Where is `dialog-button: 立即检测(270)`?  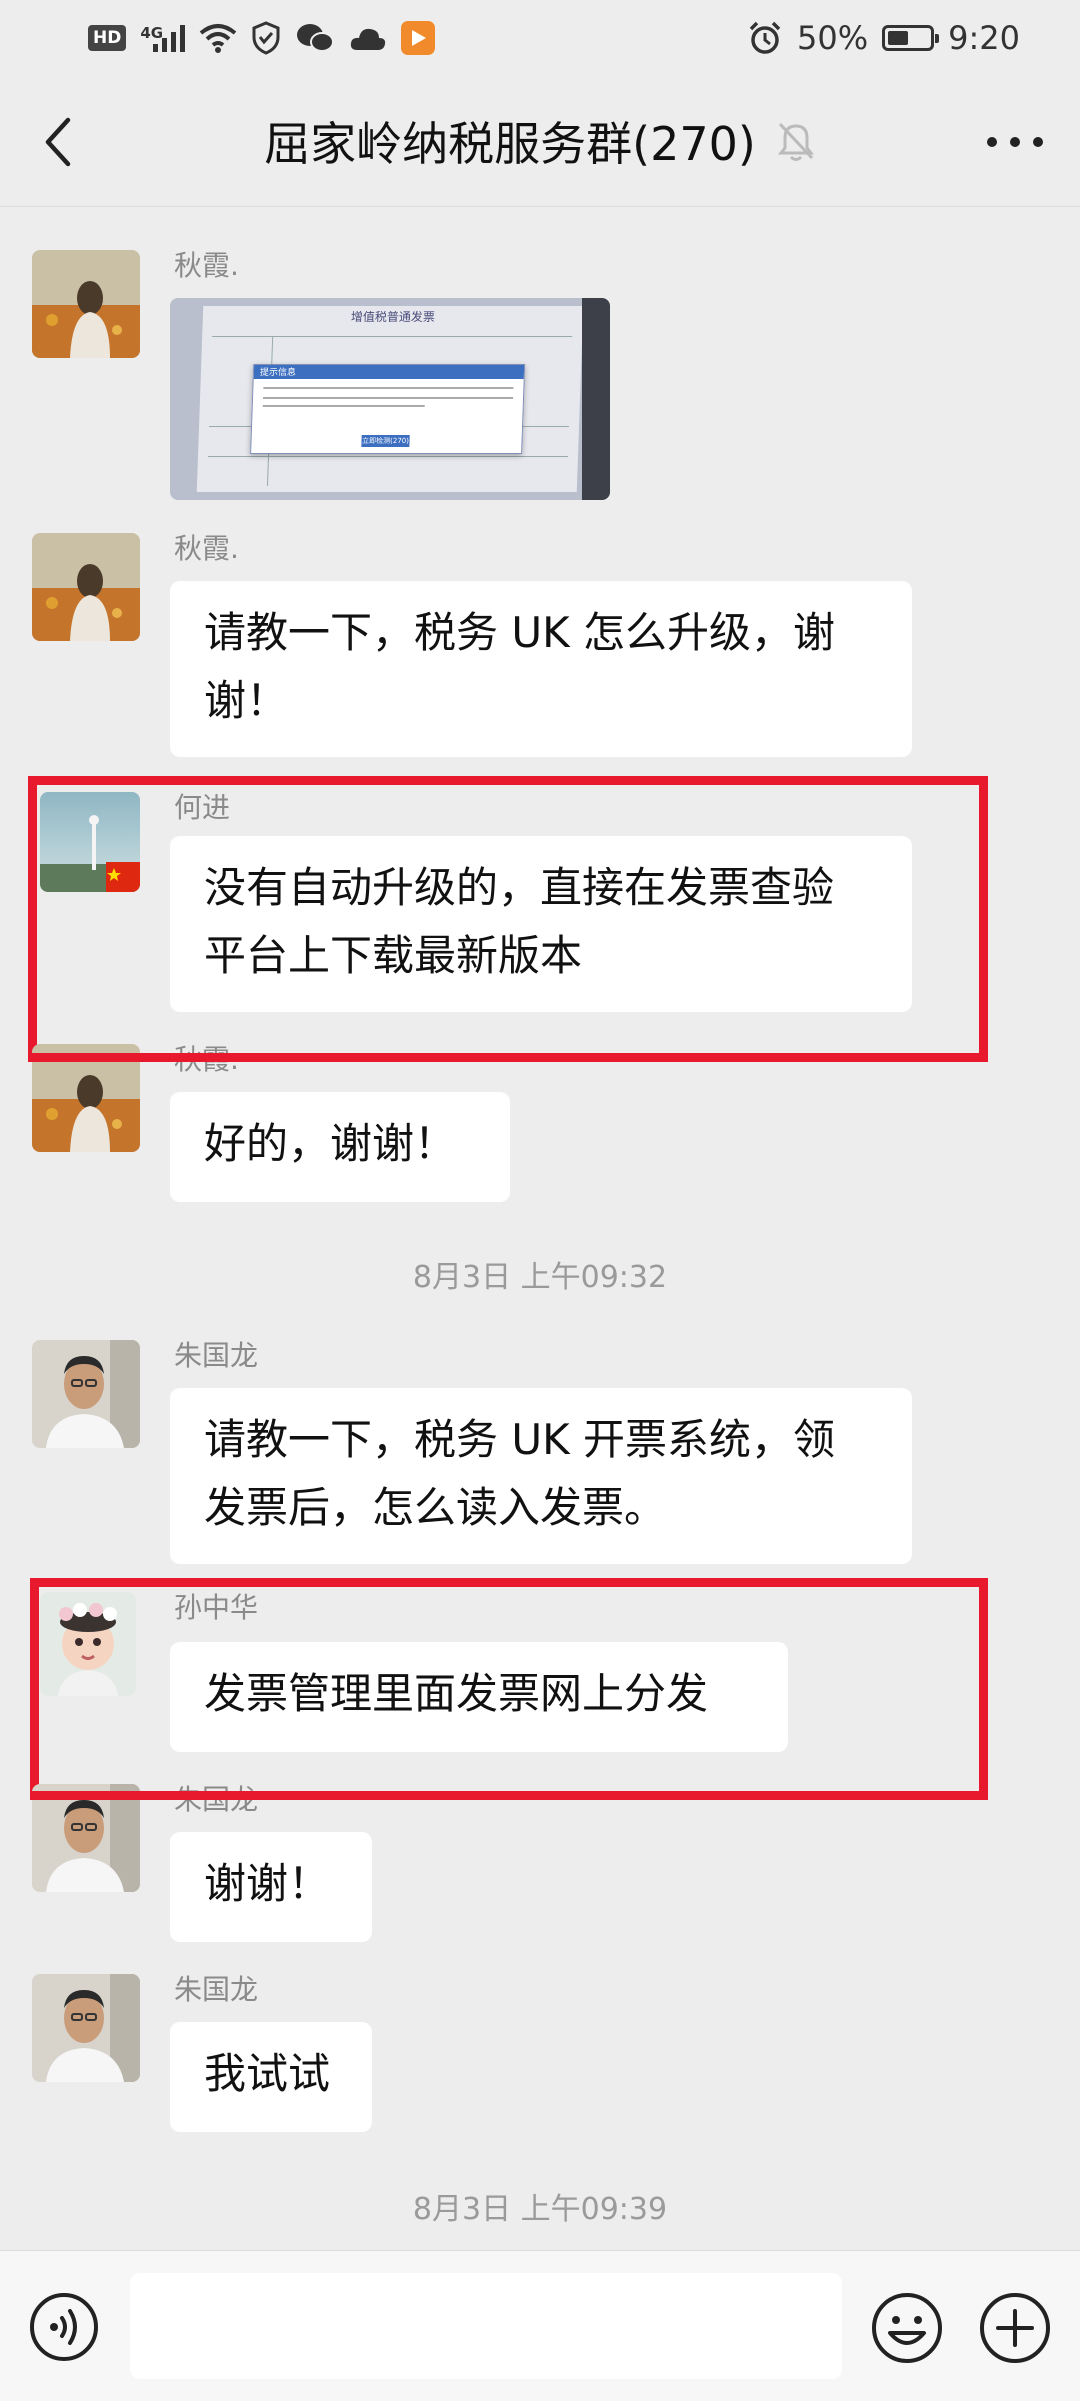
dialog-button: 立即检测(270) is located at coordinates (385, 441).